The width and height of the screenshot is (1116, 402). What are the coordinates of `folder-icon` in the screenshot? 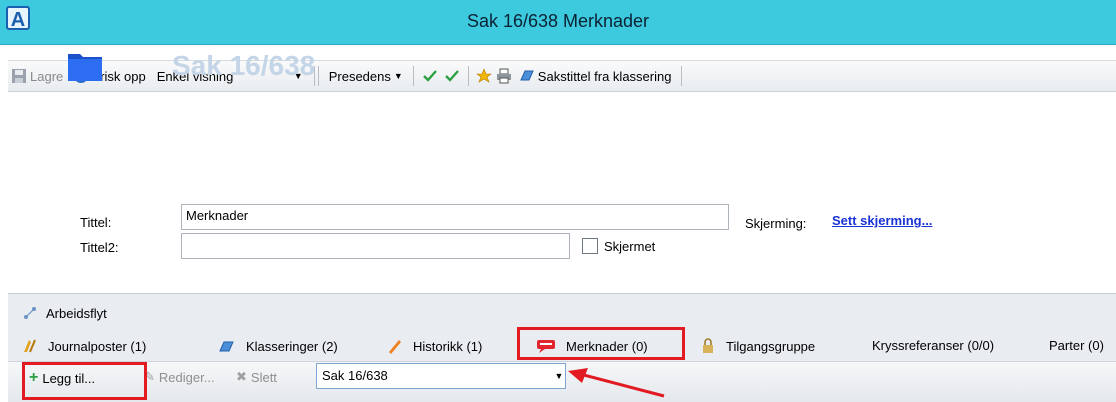 It's located at (85, 67).